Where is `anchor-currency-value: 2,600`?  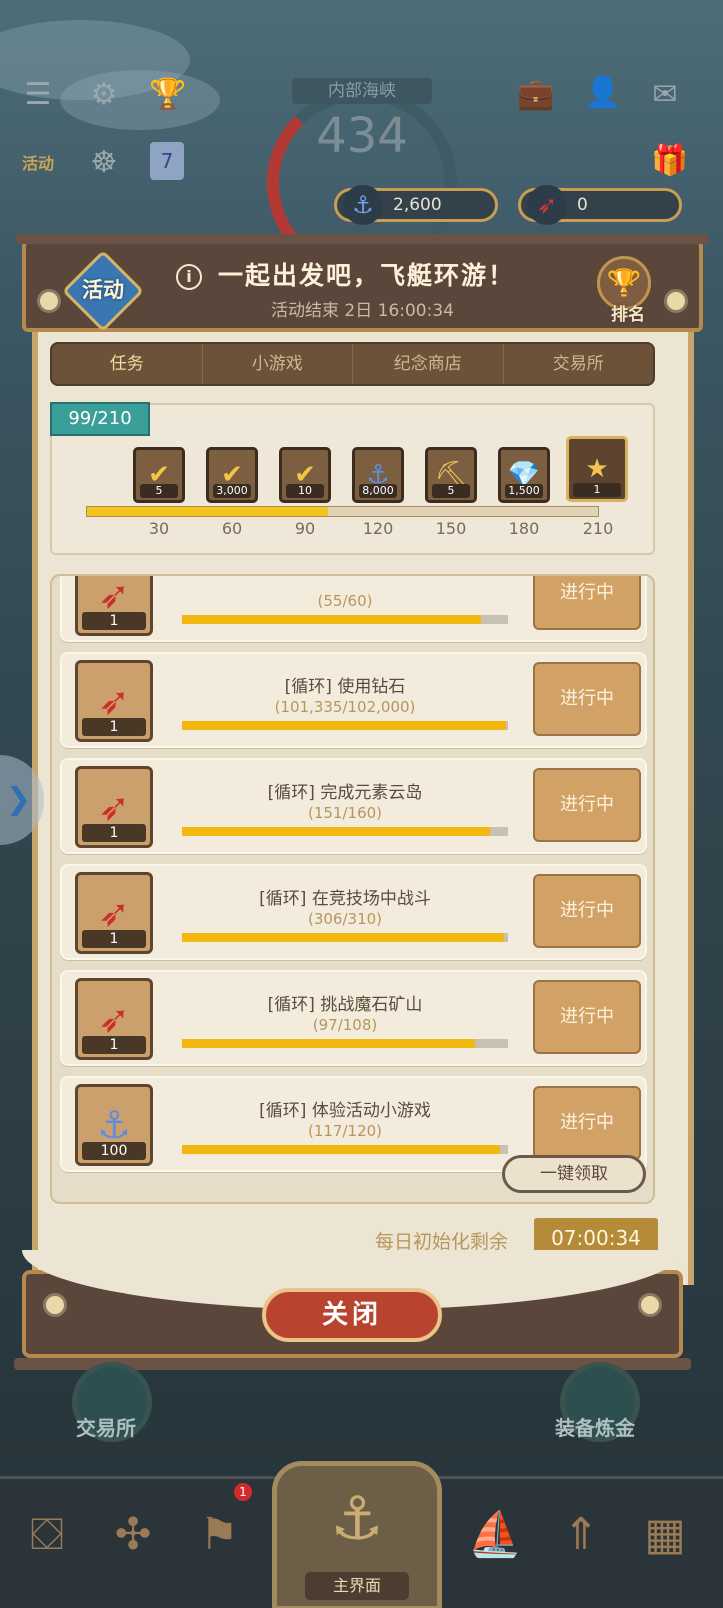 anchor-currency-value: 2,600 is located at coordinates (417, 205).